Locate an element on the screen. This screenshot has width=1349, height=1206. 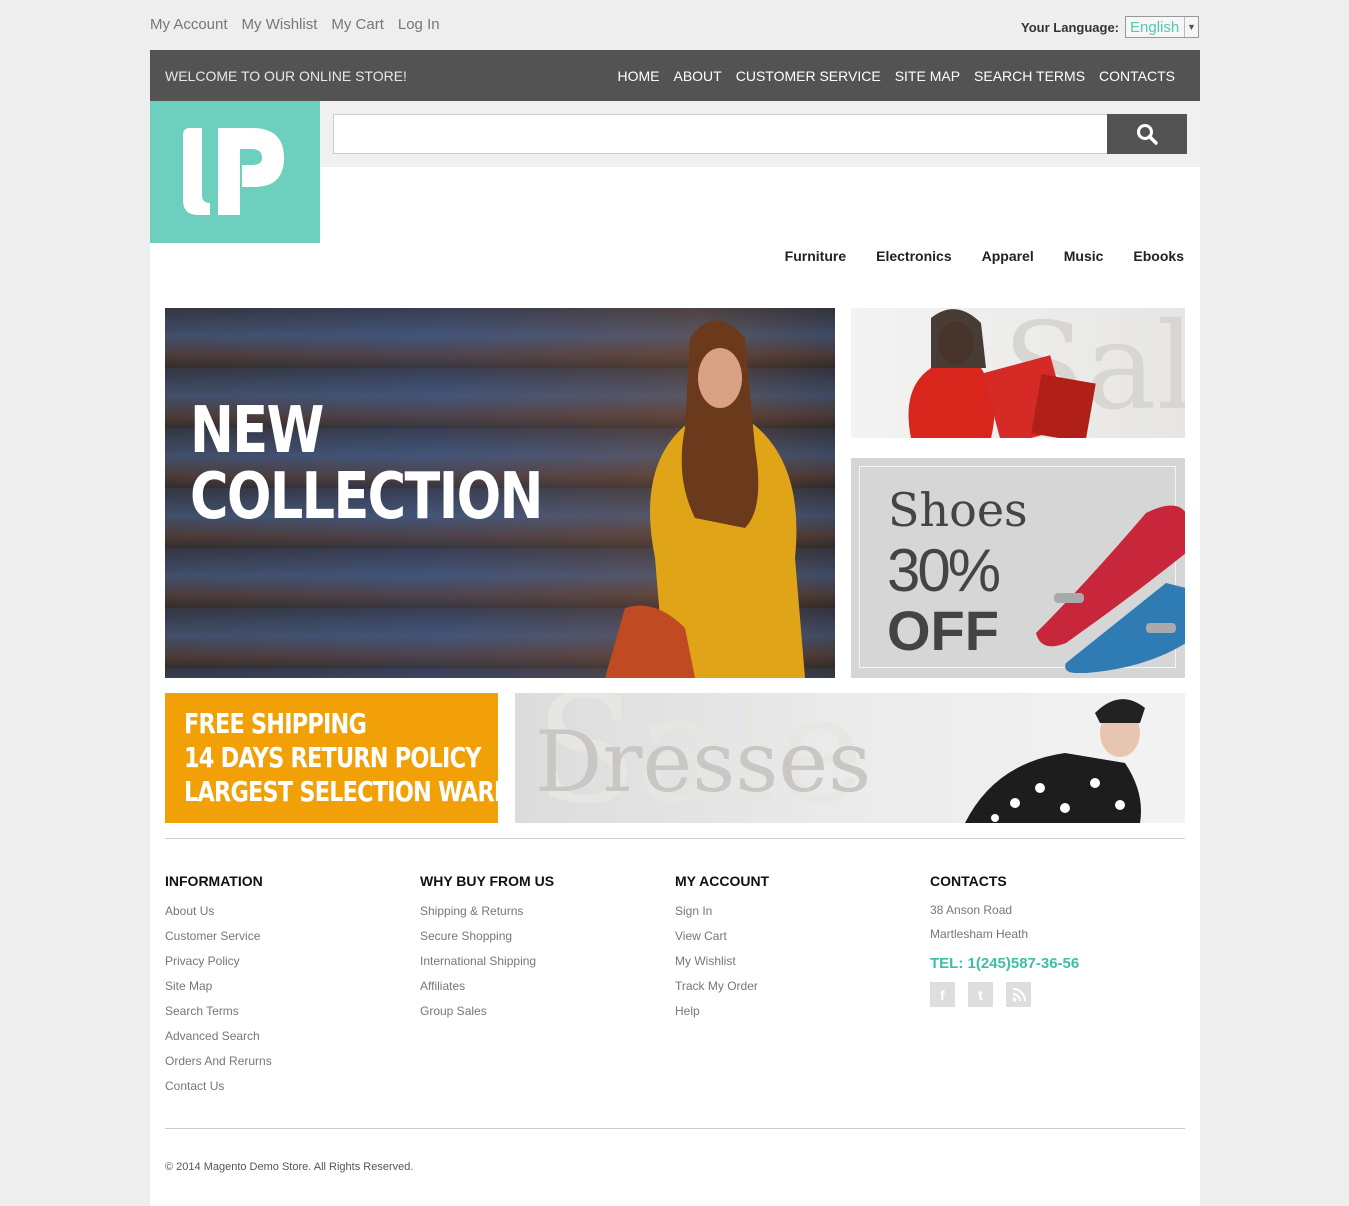
category-electronics: Electronics is located at coordinates (913, 256).